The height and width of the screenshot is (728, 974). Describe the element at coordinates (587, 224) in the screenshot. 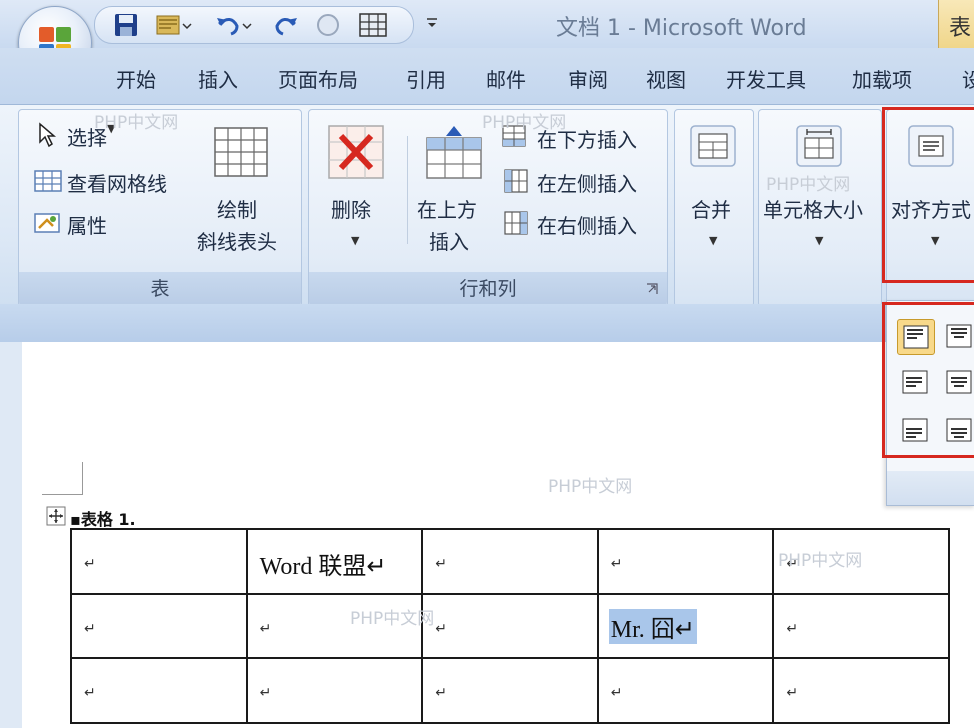

I see `insert-right-button: 在右侧插入` at that location.